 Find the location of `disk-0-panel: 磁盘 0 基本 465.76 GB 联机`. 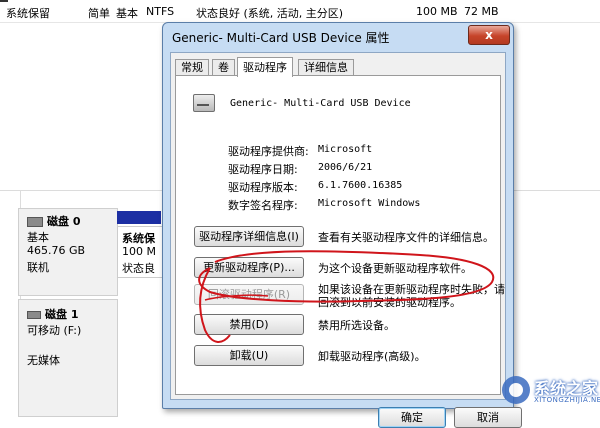

disk-0-panel: 磁盘 0 基本 465.76 GB 联机 is located at coordinates (68, 252).